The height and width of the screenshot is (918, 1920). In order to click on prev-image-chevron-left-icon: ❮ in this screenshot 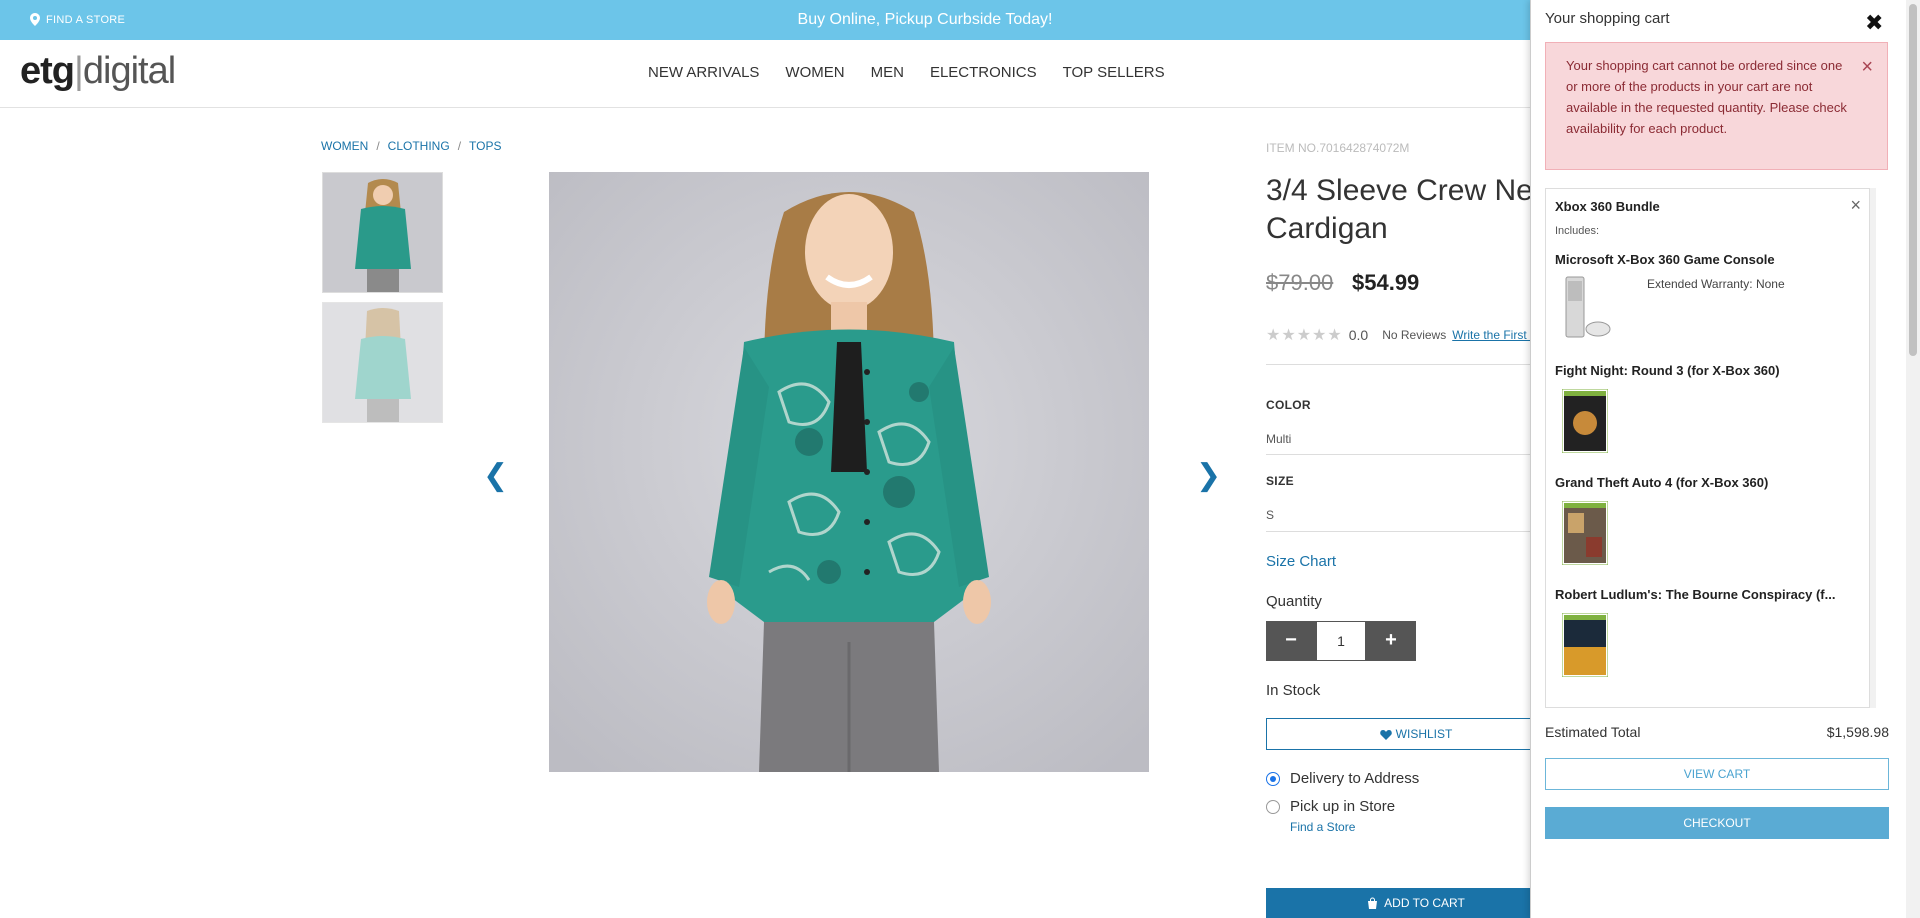, I will do `click(495, 475)`.